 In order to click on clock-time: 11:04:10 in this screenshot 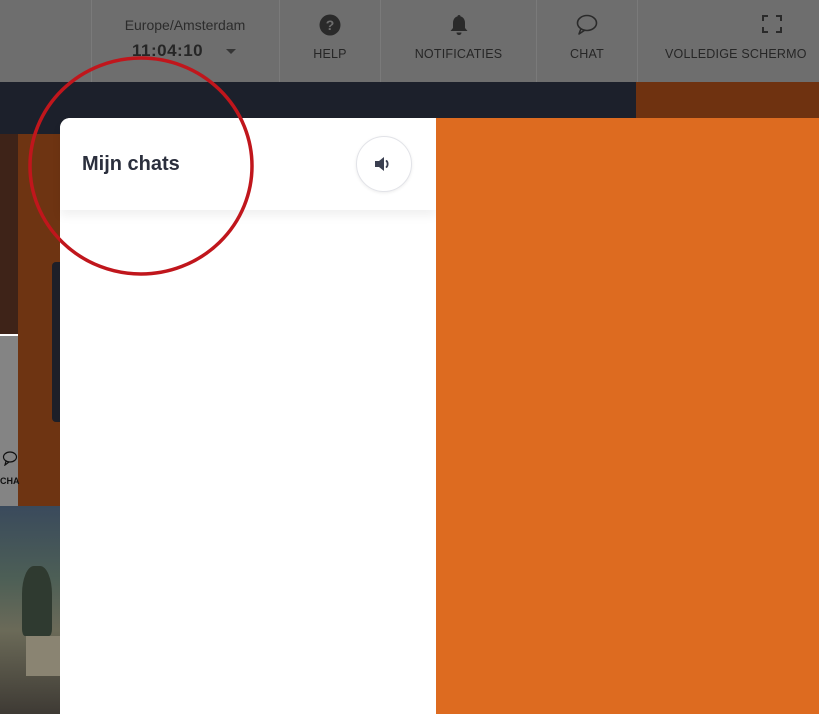, I will do `click(168, 50)`.